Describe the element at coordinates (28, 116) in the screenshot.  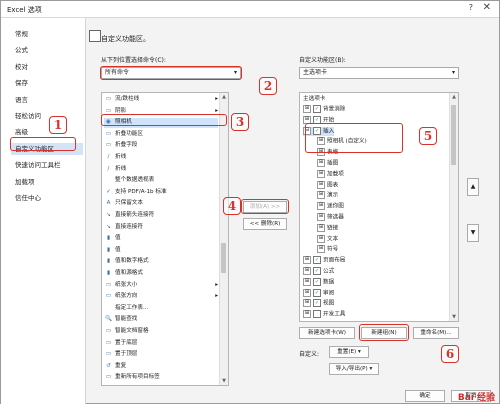
I see `nav-item: 轻松访问` at that location.